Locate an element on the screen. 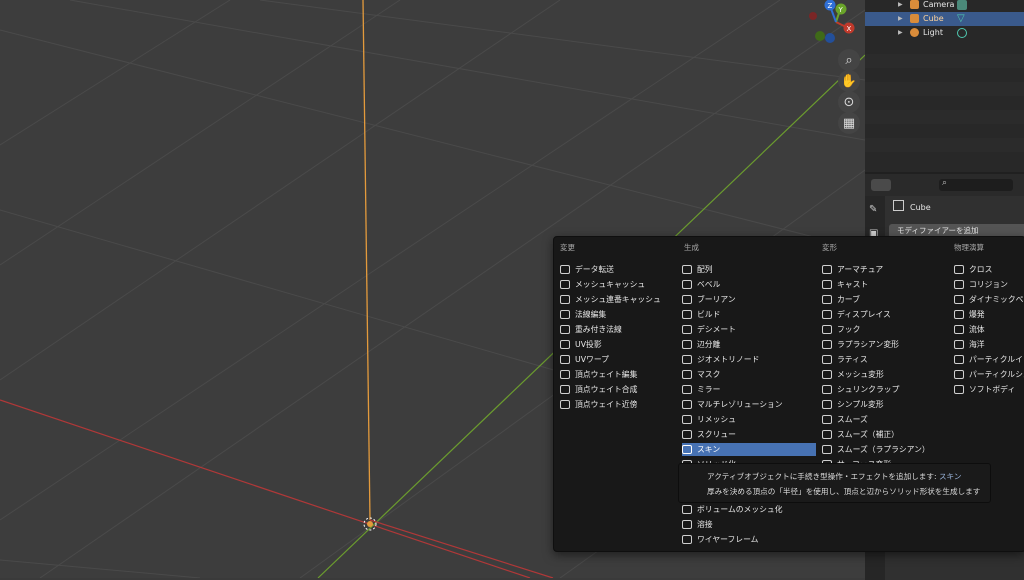  menu-item: パーティクルインスタンス is located at coordinates (989, 359).